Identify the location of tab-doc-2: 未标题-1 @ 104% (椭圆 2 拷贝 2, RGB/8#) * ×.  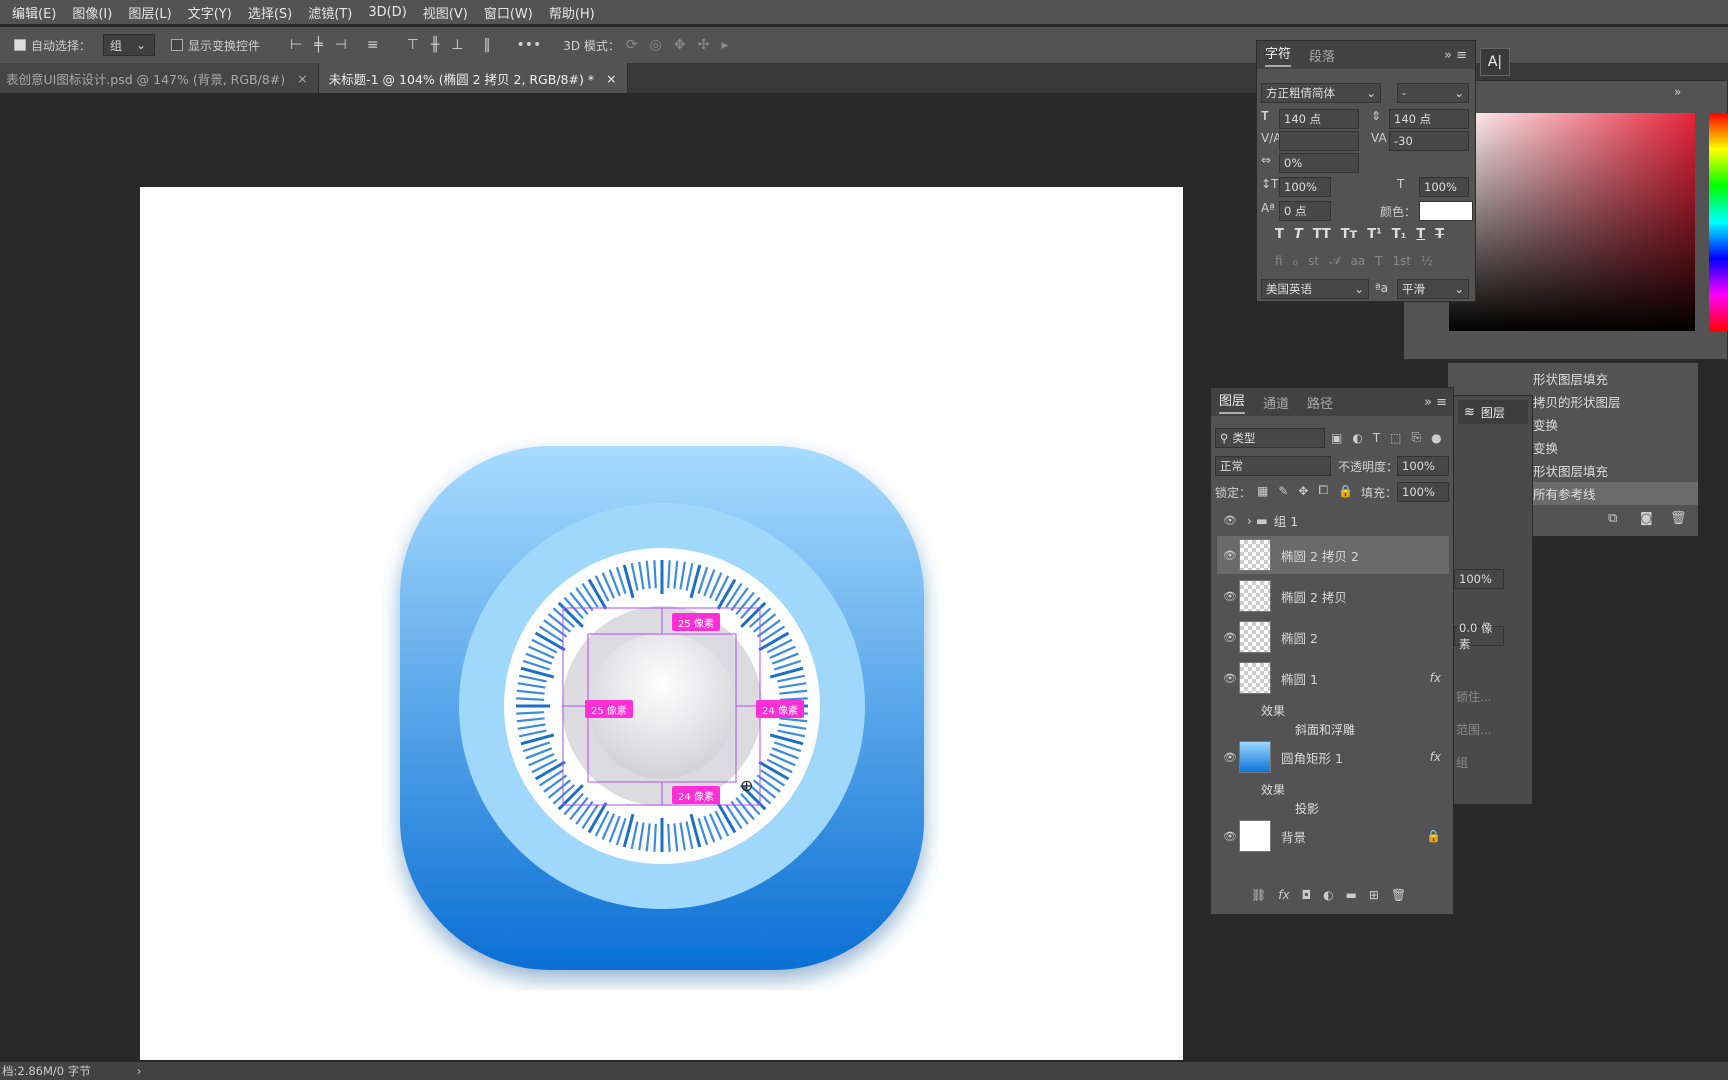
(473, 78).